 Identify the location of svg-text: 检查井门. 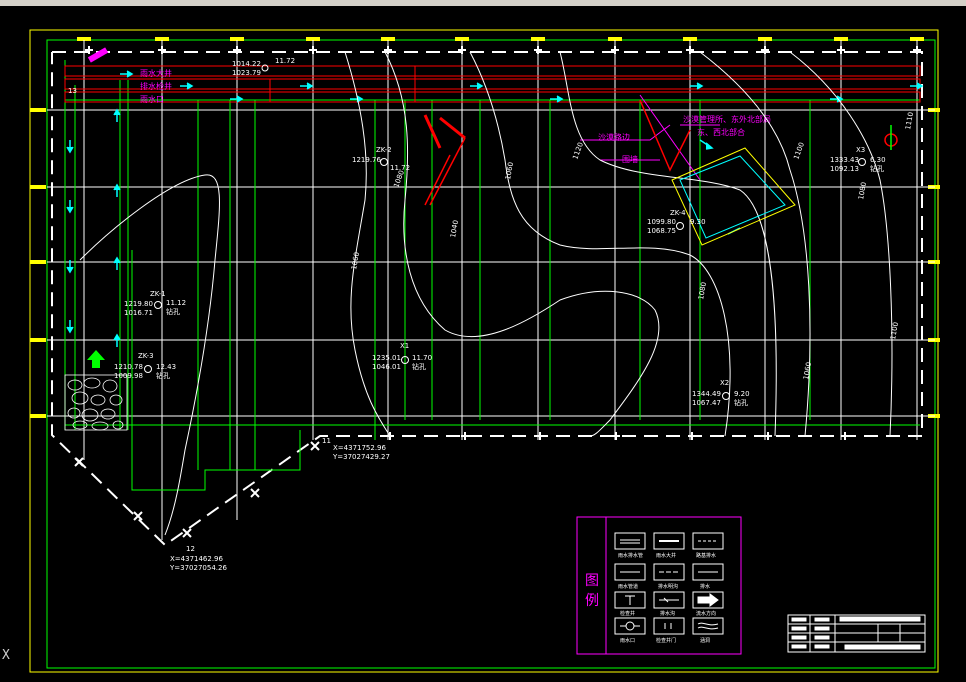
(666, 640).